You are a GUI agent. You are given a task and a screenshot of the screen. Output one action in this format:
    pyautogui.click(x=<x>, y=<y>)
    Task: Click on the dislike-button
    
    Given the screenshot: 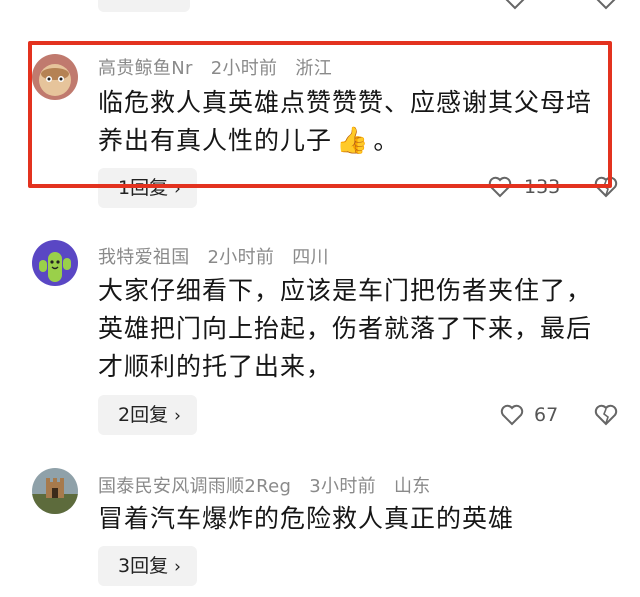 What is the action you would take?
    pyautogui.click(x=606, y=415)
    